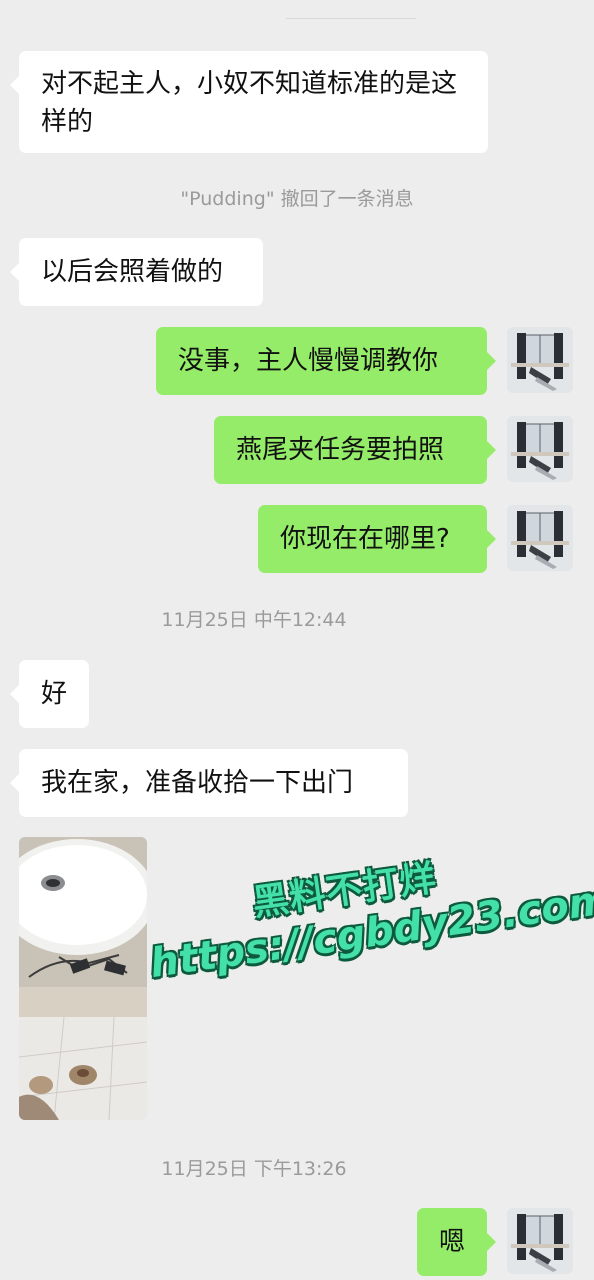 The width and height of the screenshot is (594, 1280). I want to click on photo-image, so click(83, 978).